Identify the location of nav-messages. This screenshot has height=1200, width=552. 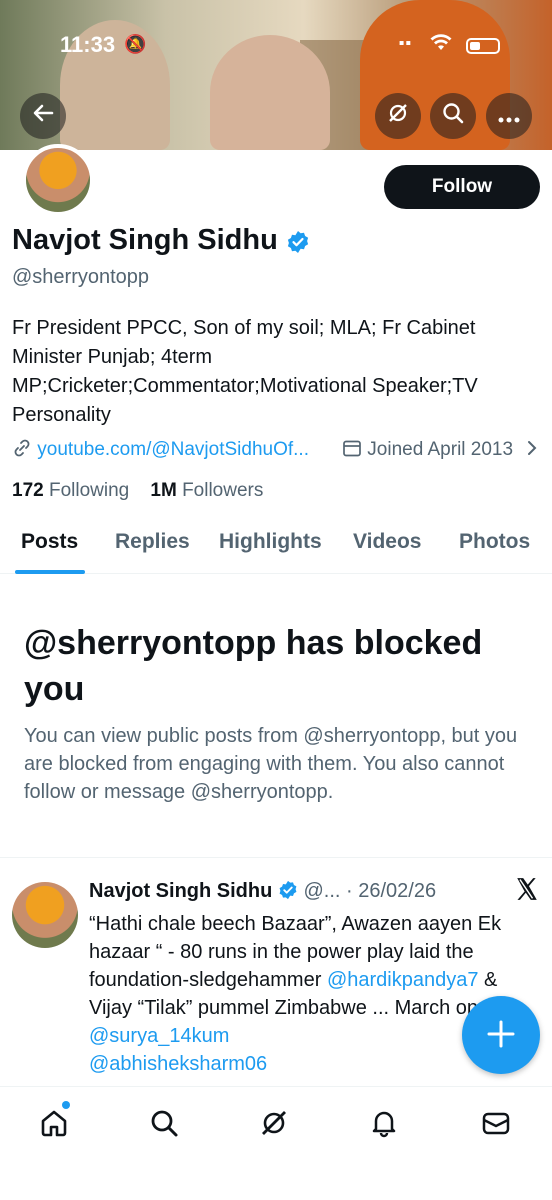
(496, 1125).